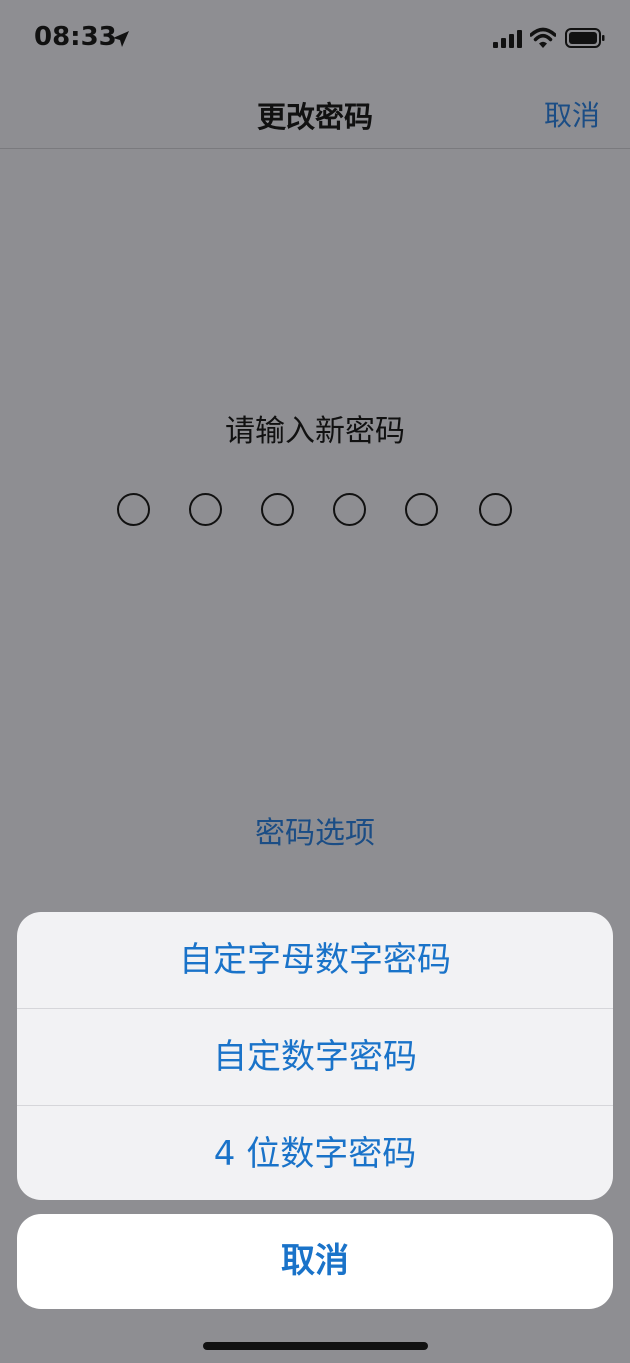 This screenshot has width=630, height=1363. I want to click on wifi-icon, so click(543, 37).